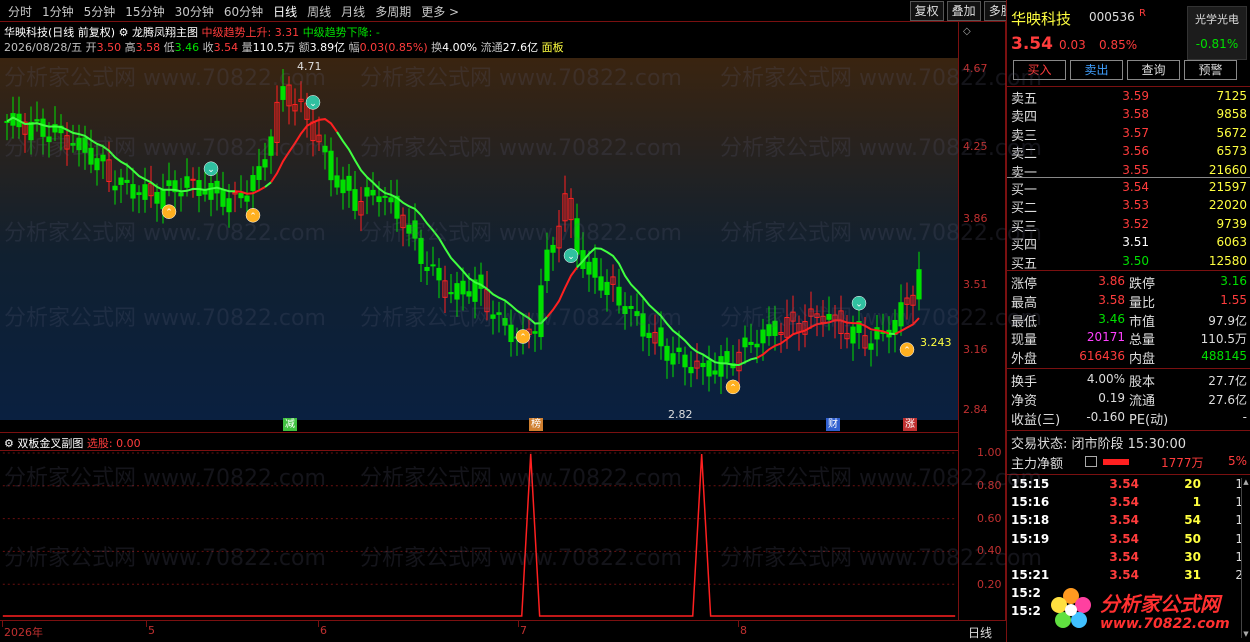  Describe the element at coordinates (1024, 136) in the screenshot. I see `ask-label: 卖三` at that location.